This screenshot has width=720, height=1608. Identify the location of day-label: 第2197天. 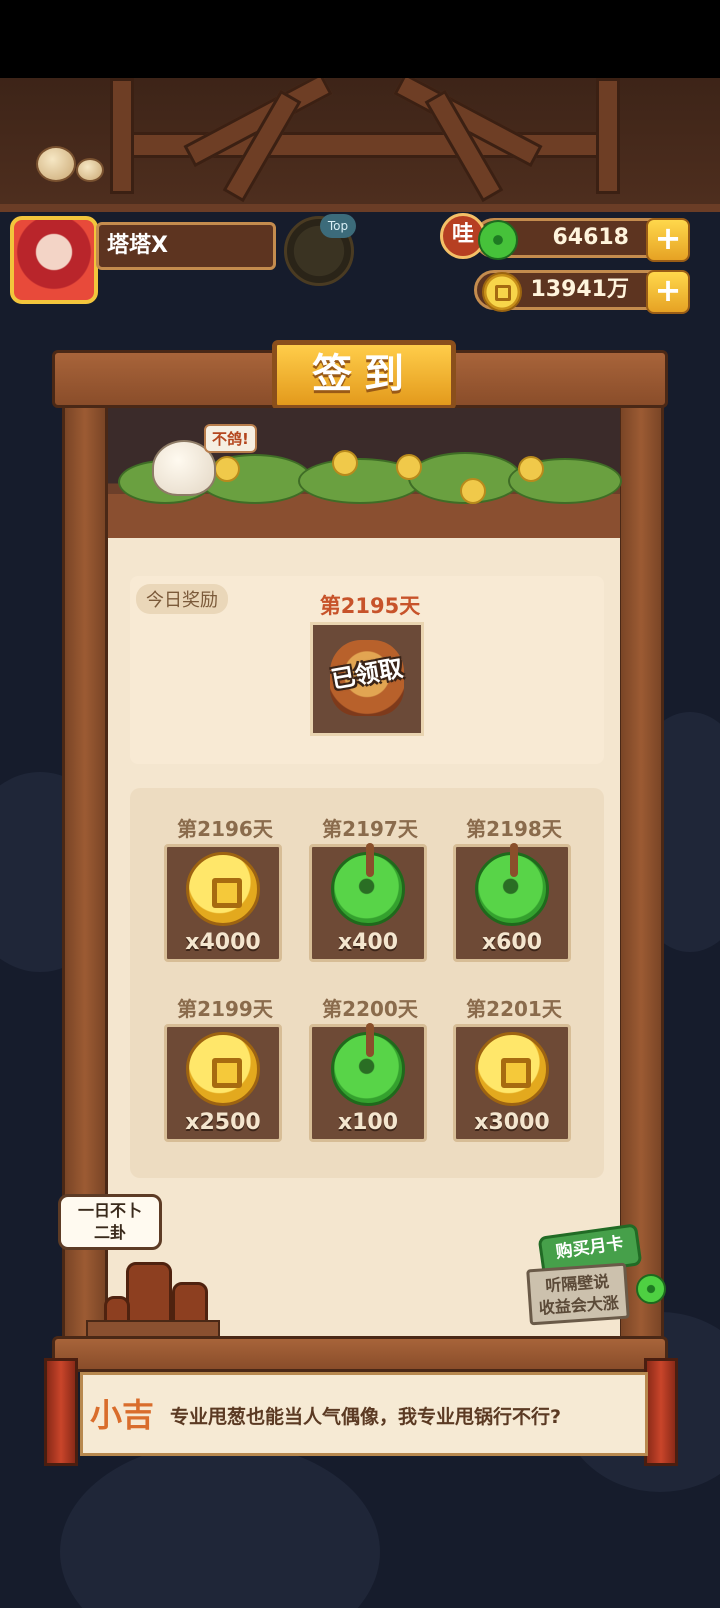
(370, 829).